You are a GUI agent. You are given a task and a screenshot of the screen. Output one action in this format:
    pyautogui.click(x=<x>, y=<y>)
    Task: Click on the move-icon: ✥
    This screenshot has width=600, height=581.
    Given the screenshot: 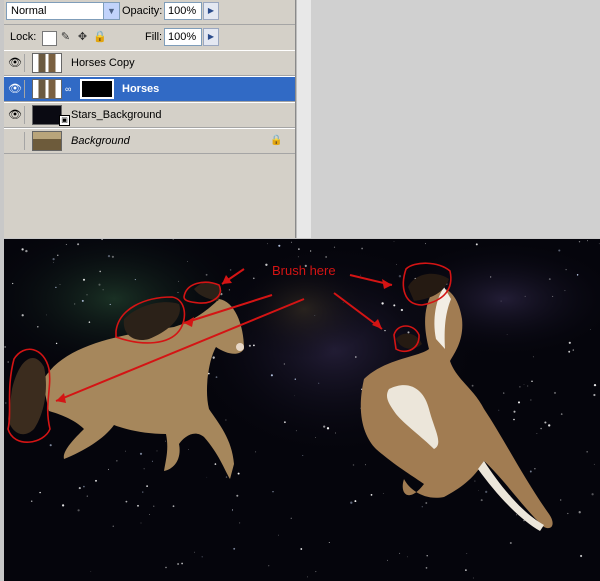 What is the action you would take?
    pyautogui.click(x=82, y=37)
    